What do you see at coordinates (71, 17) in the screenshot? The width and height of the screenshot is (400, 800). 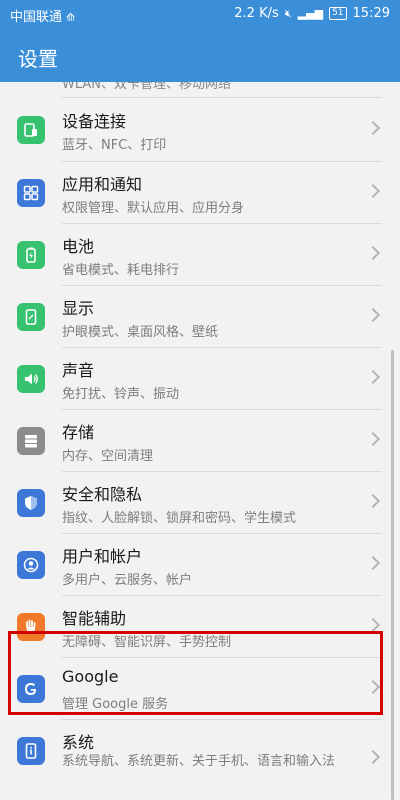 I see `usb-icon: ⟰` at bounding box center [71, 17].